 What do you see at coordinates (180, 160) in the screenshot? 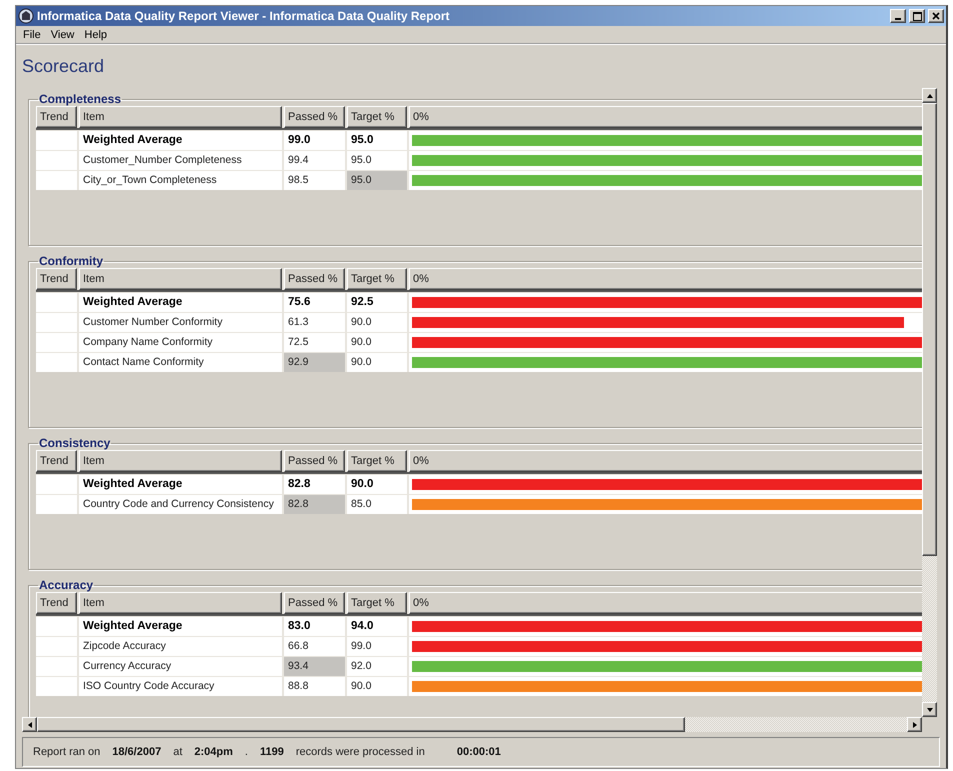
I see `table-cell: Customer_Number Completeness` at bounding box center [180, 160].